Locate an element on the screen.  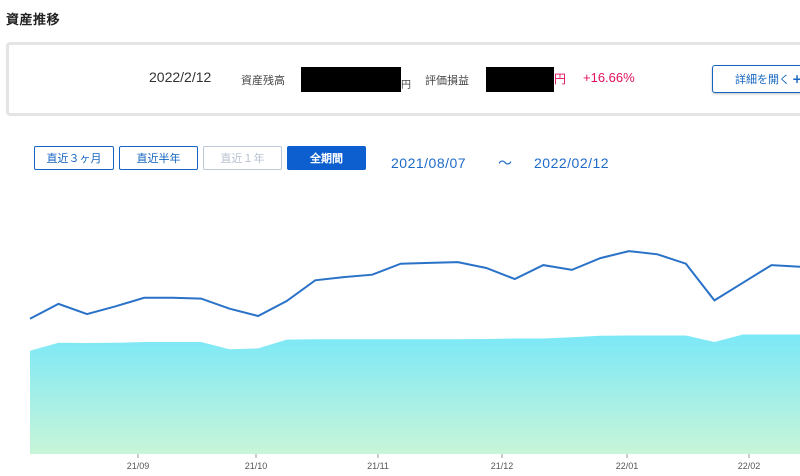
balance-label: 資産残高 is located at coordinates (263, 80).